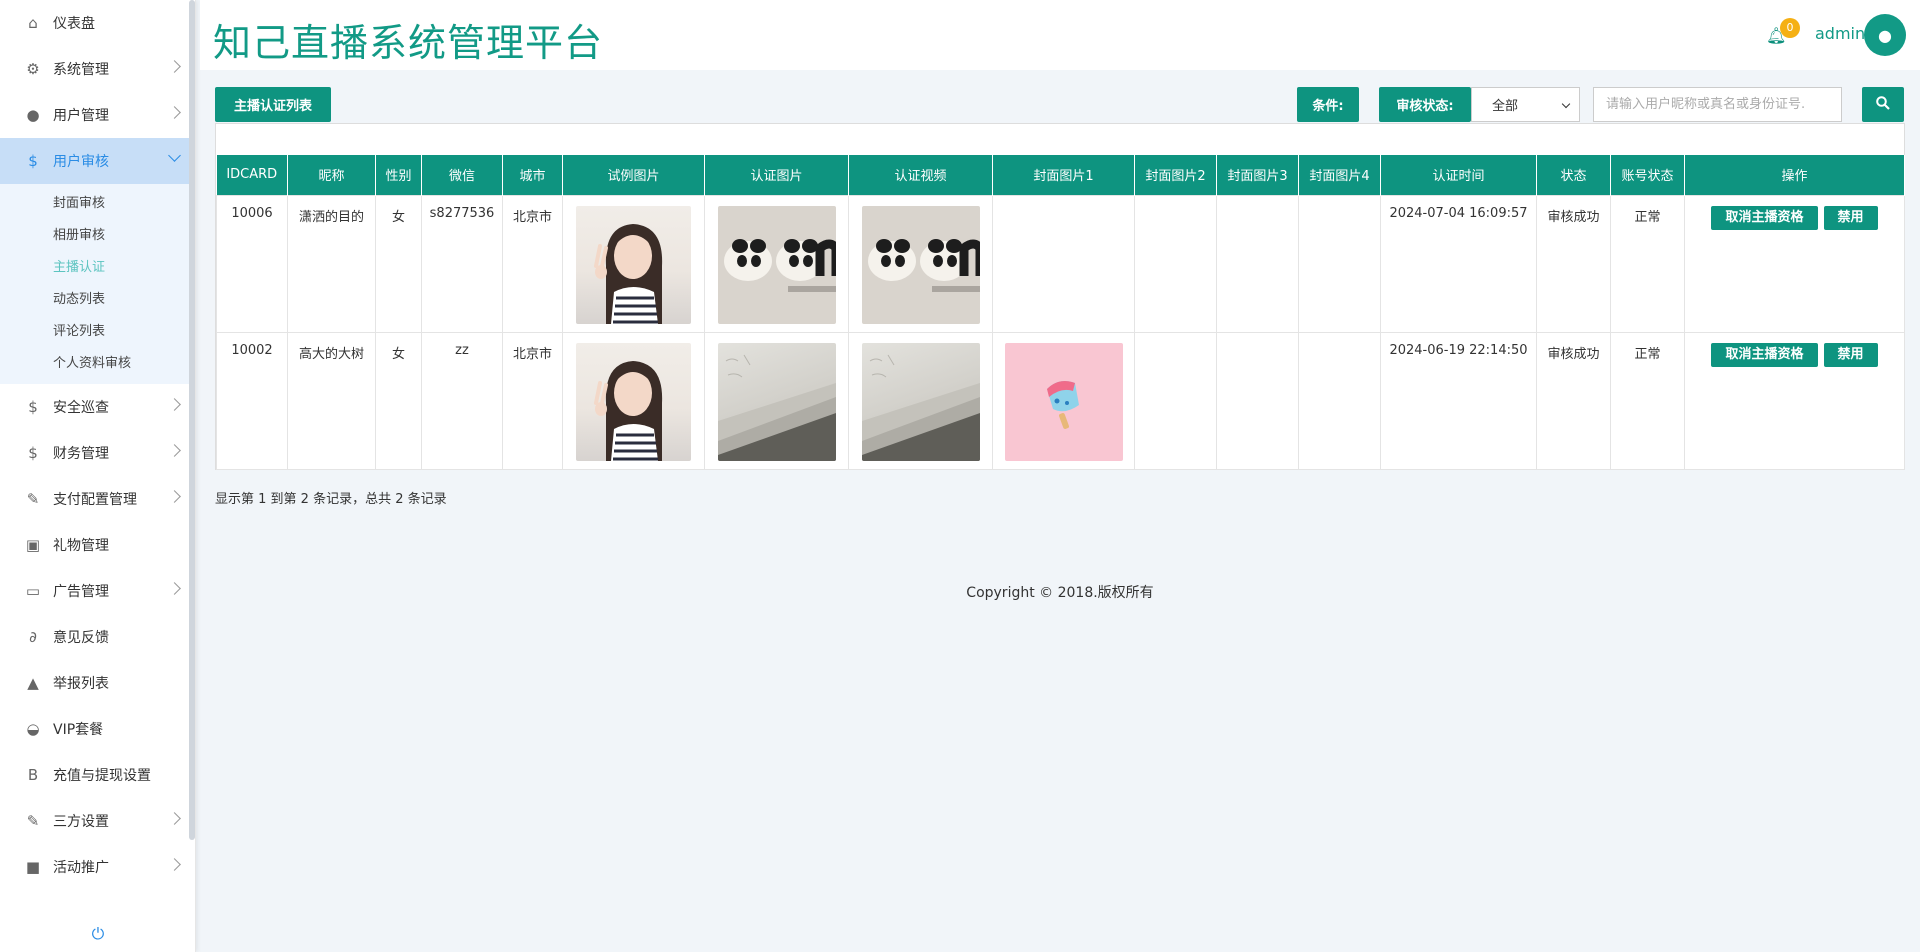 The width and height of the screenshot is (1920, 952). What do you see at coordinates (331, 175) in the screenshot?
I see `column-header: 昵称` at bounding box center [331, 175].